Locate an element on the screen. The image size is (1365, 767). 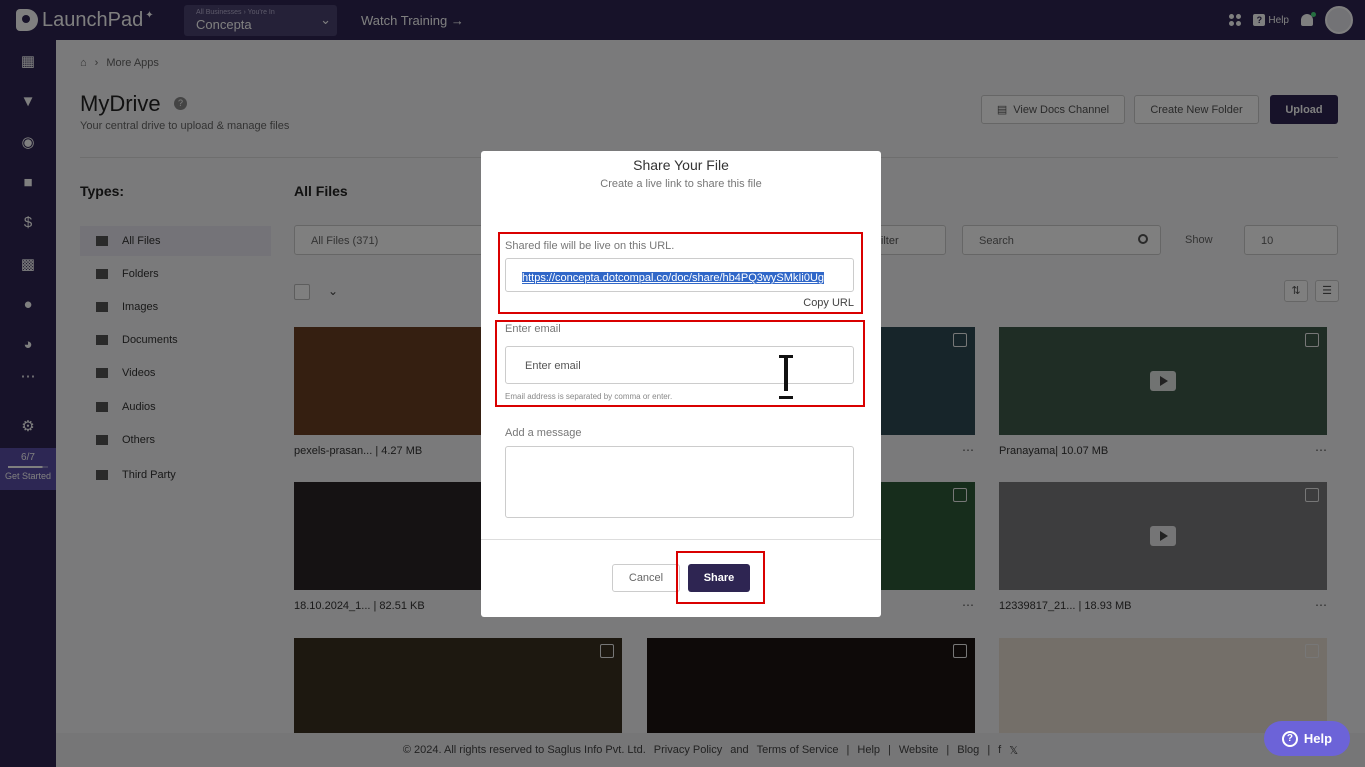
modal-subtitle: Create a live link to share this file is located at coordinates (681, 184).